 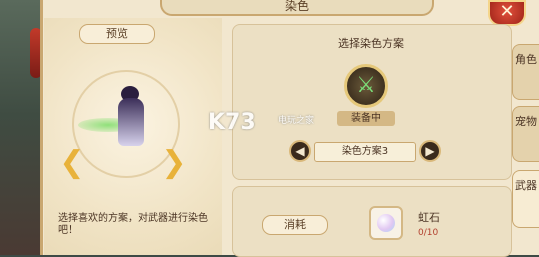 I want to click on scheme-title: 选择染色方案, so click(x=371, y=43).